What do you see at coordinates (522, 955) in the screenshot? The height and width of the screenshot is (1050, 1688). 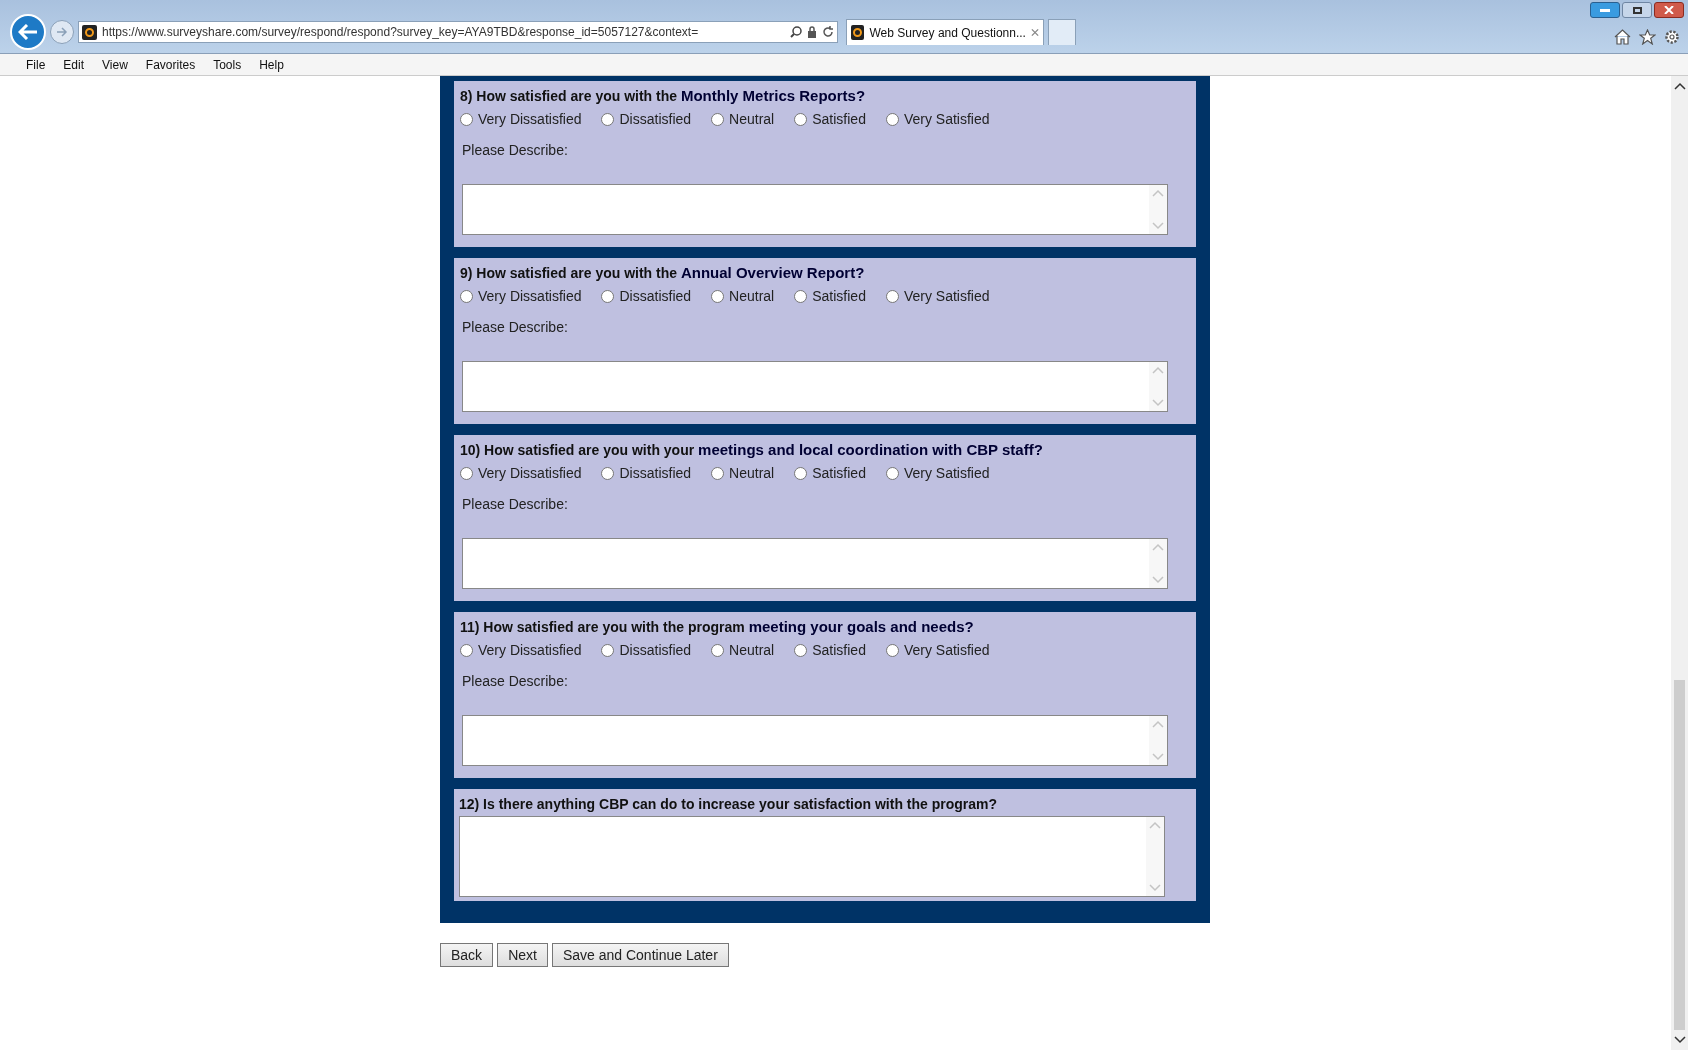 I see `nav-button: Next` at bounding box center [522, 955].